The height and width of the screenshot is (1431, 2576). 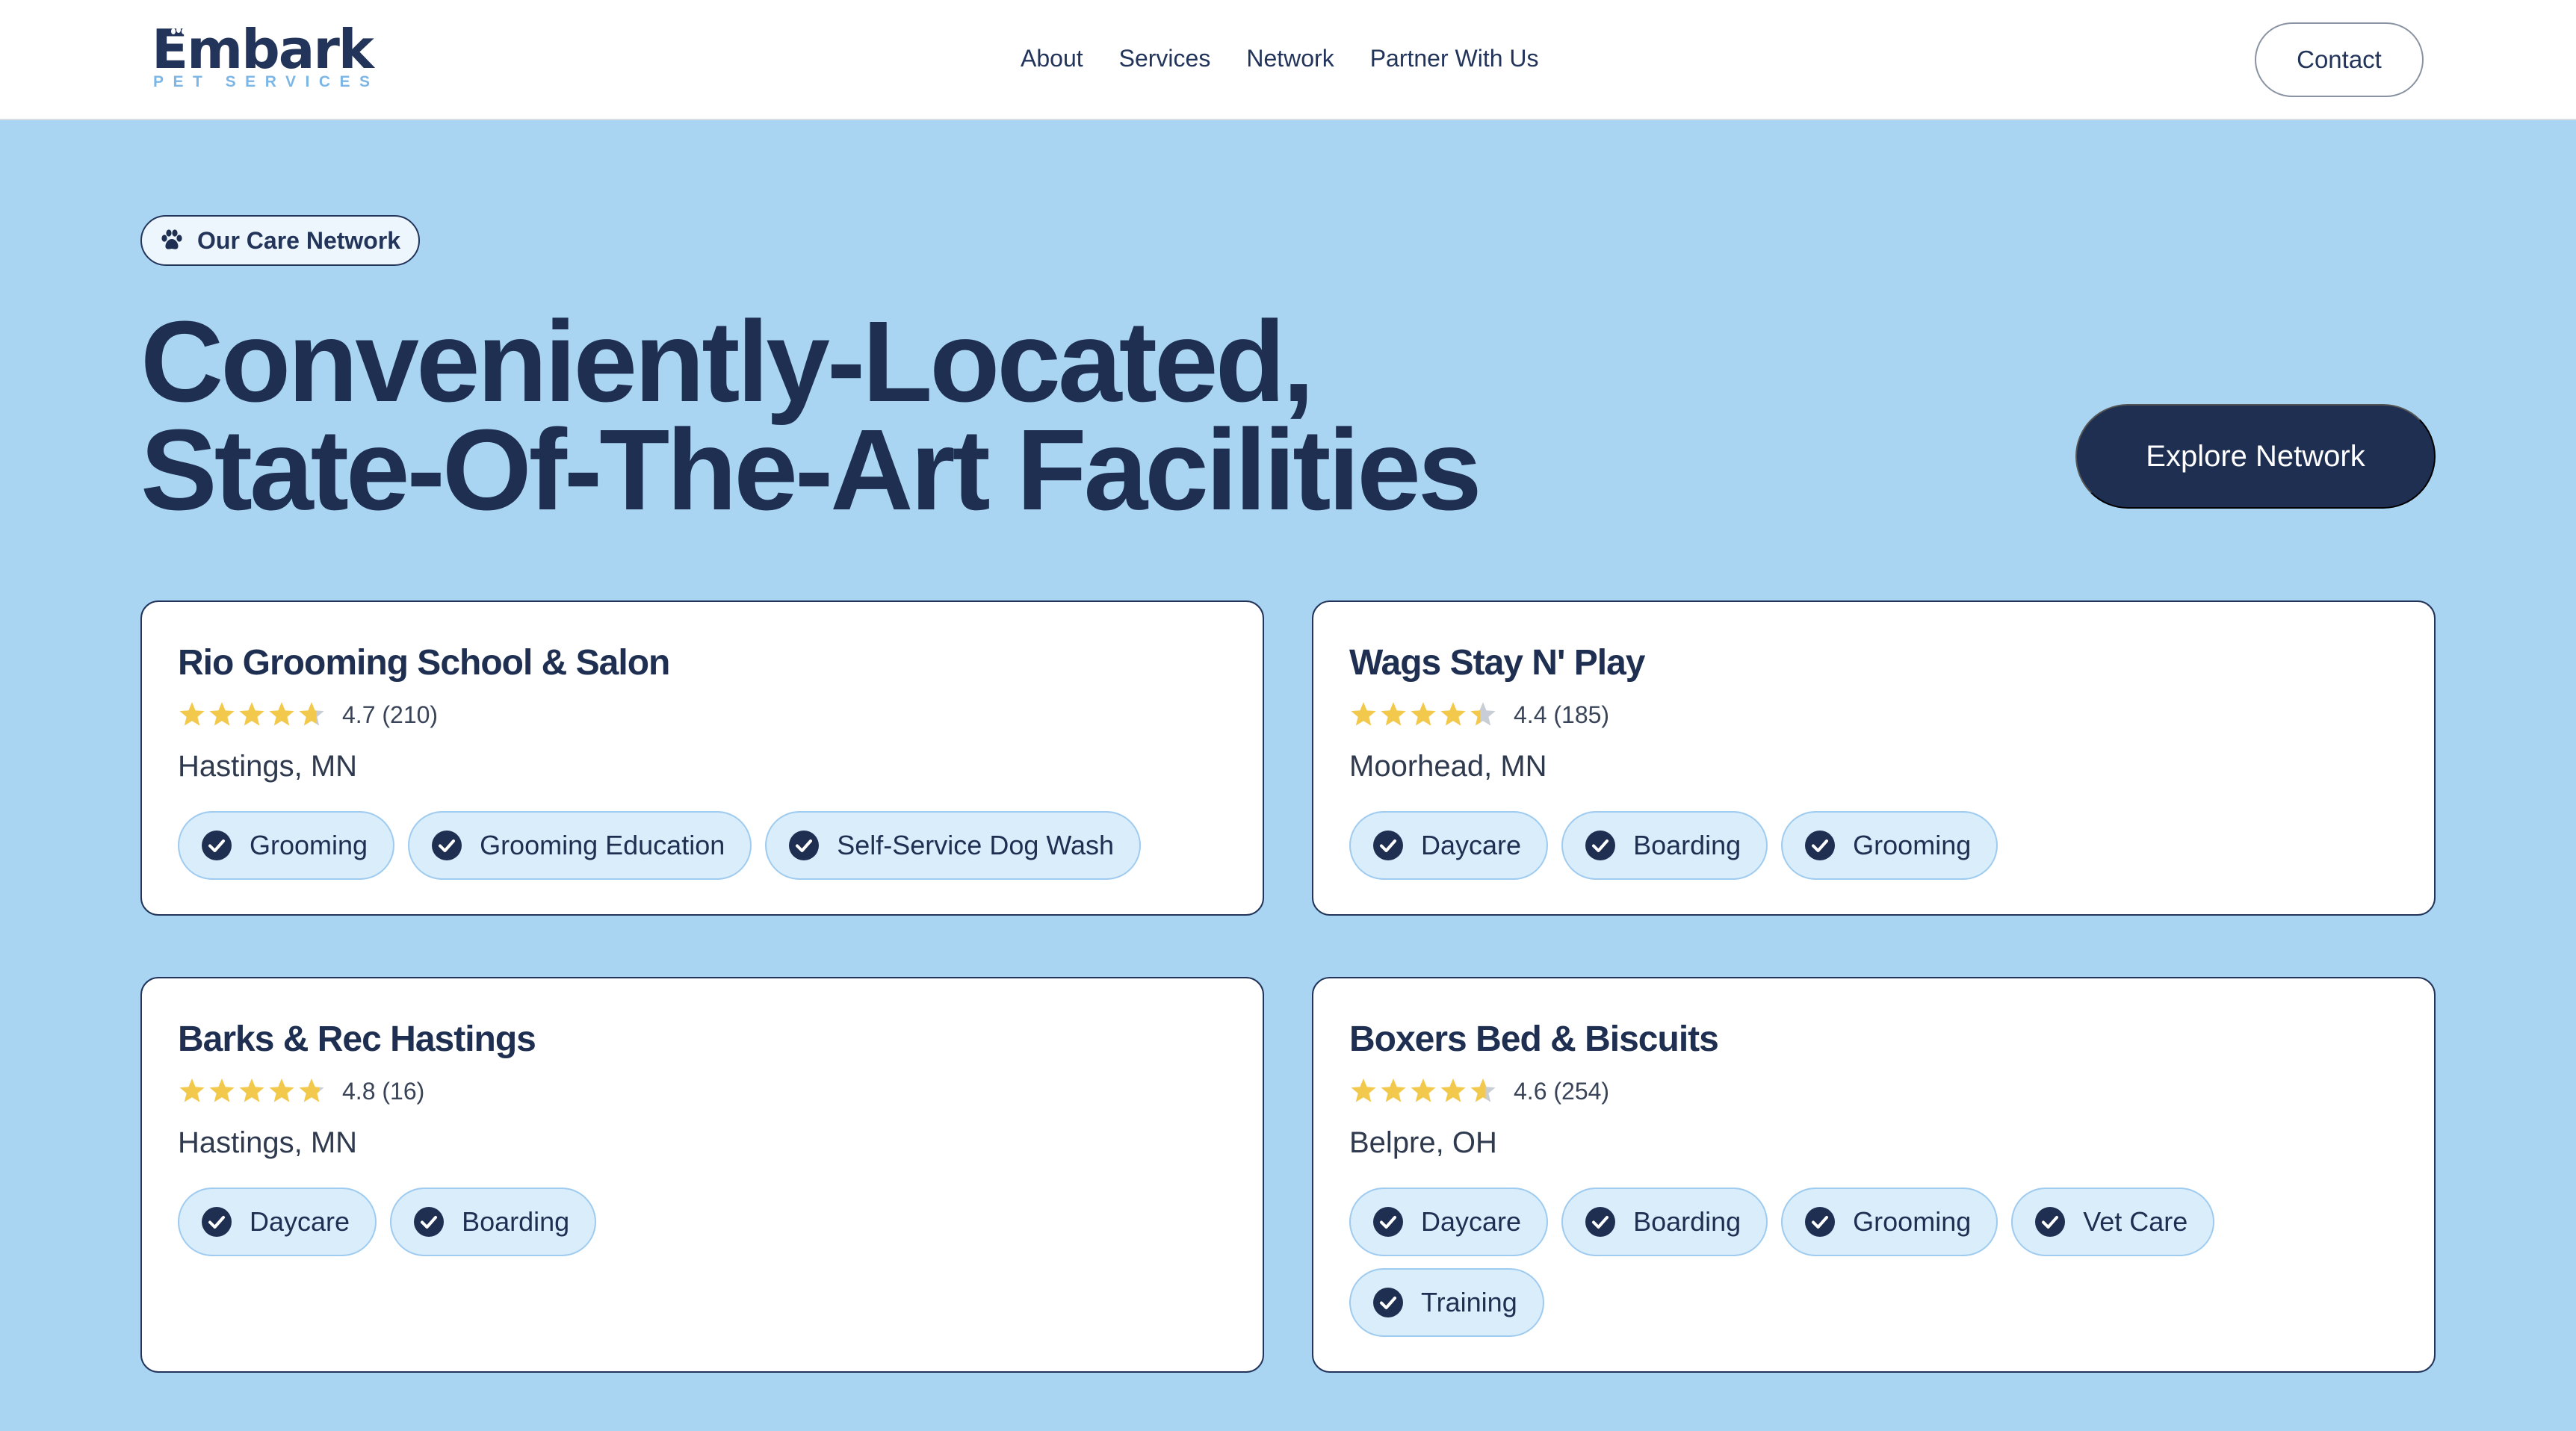 I want to click on rating-count: 4.7 (210), so click(x=390, y=715).